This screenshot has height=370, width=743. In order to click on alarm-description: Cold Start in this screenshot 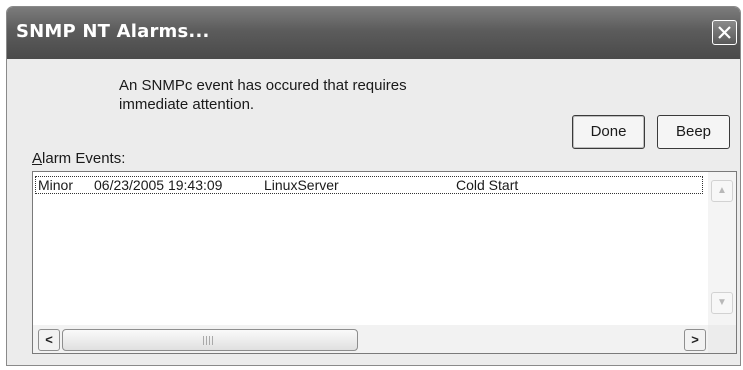, I will do `click(487, 185)`.